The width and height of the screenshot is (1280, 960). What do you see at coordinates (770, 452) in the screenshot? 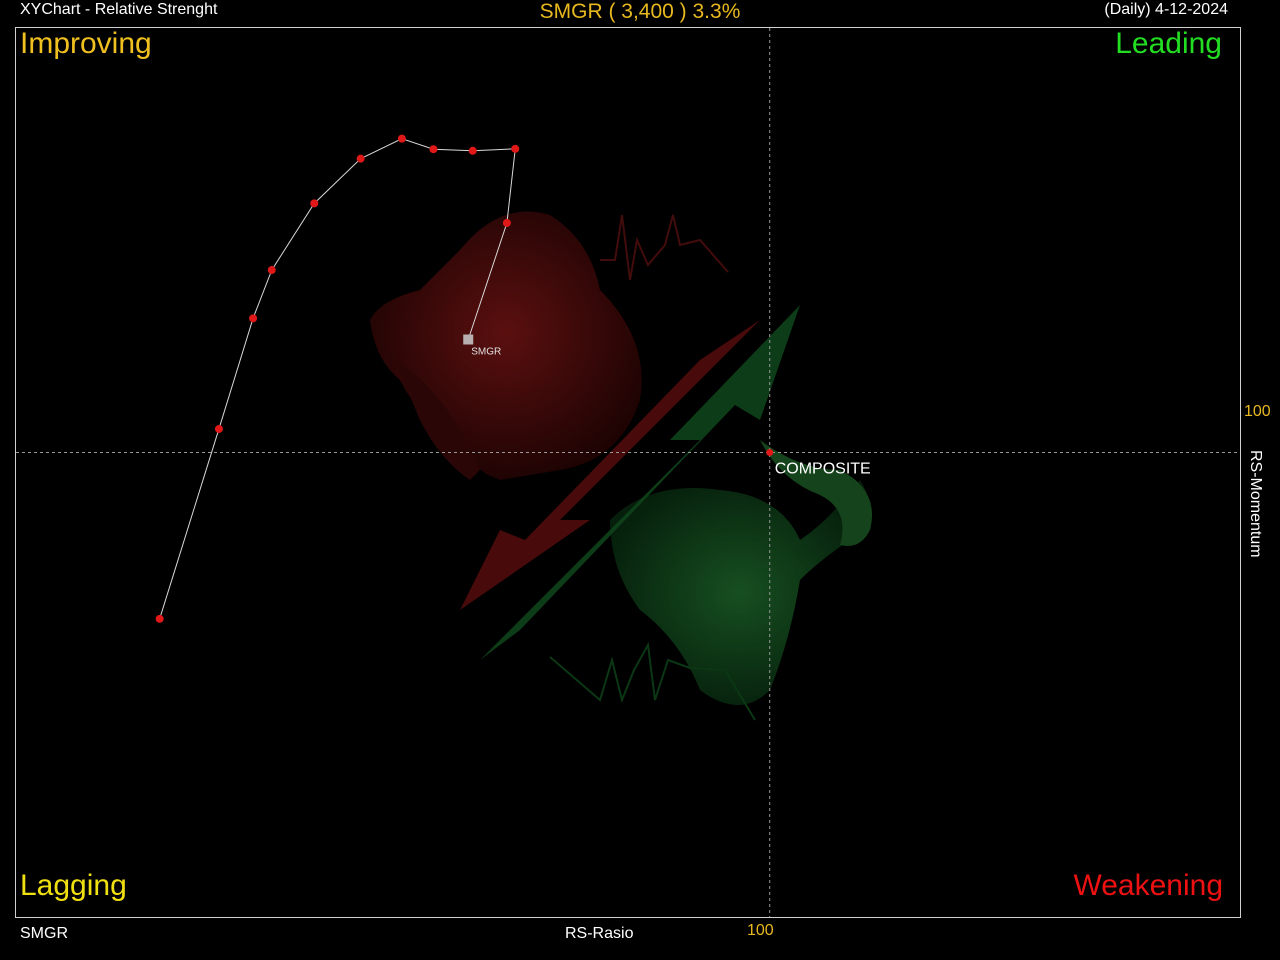
I see `composite-point` at bounding box center [770, 452].